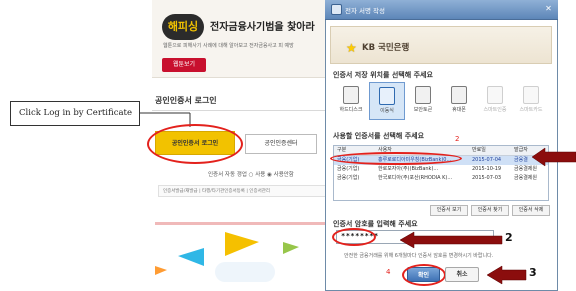  What do you see at coordinates (553, 157) in the screenshot?
I see `arrow-to-cert-row-icon` at bounding box center [553, 157].